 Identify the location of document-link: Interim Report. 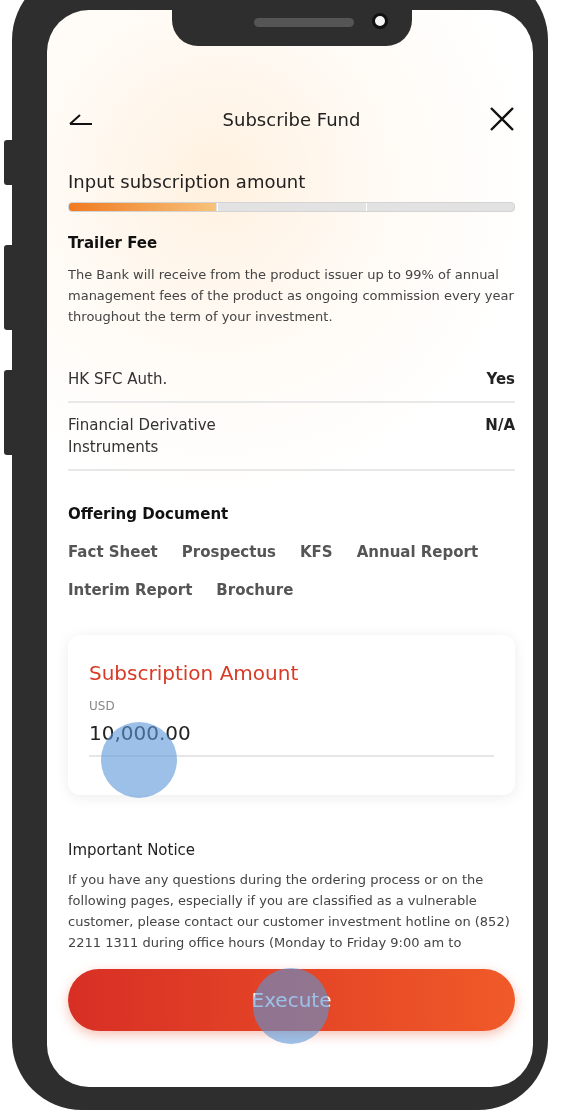
(130, 590).